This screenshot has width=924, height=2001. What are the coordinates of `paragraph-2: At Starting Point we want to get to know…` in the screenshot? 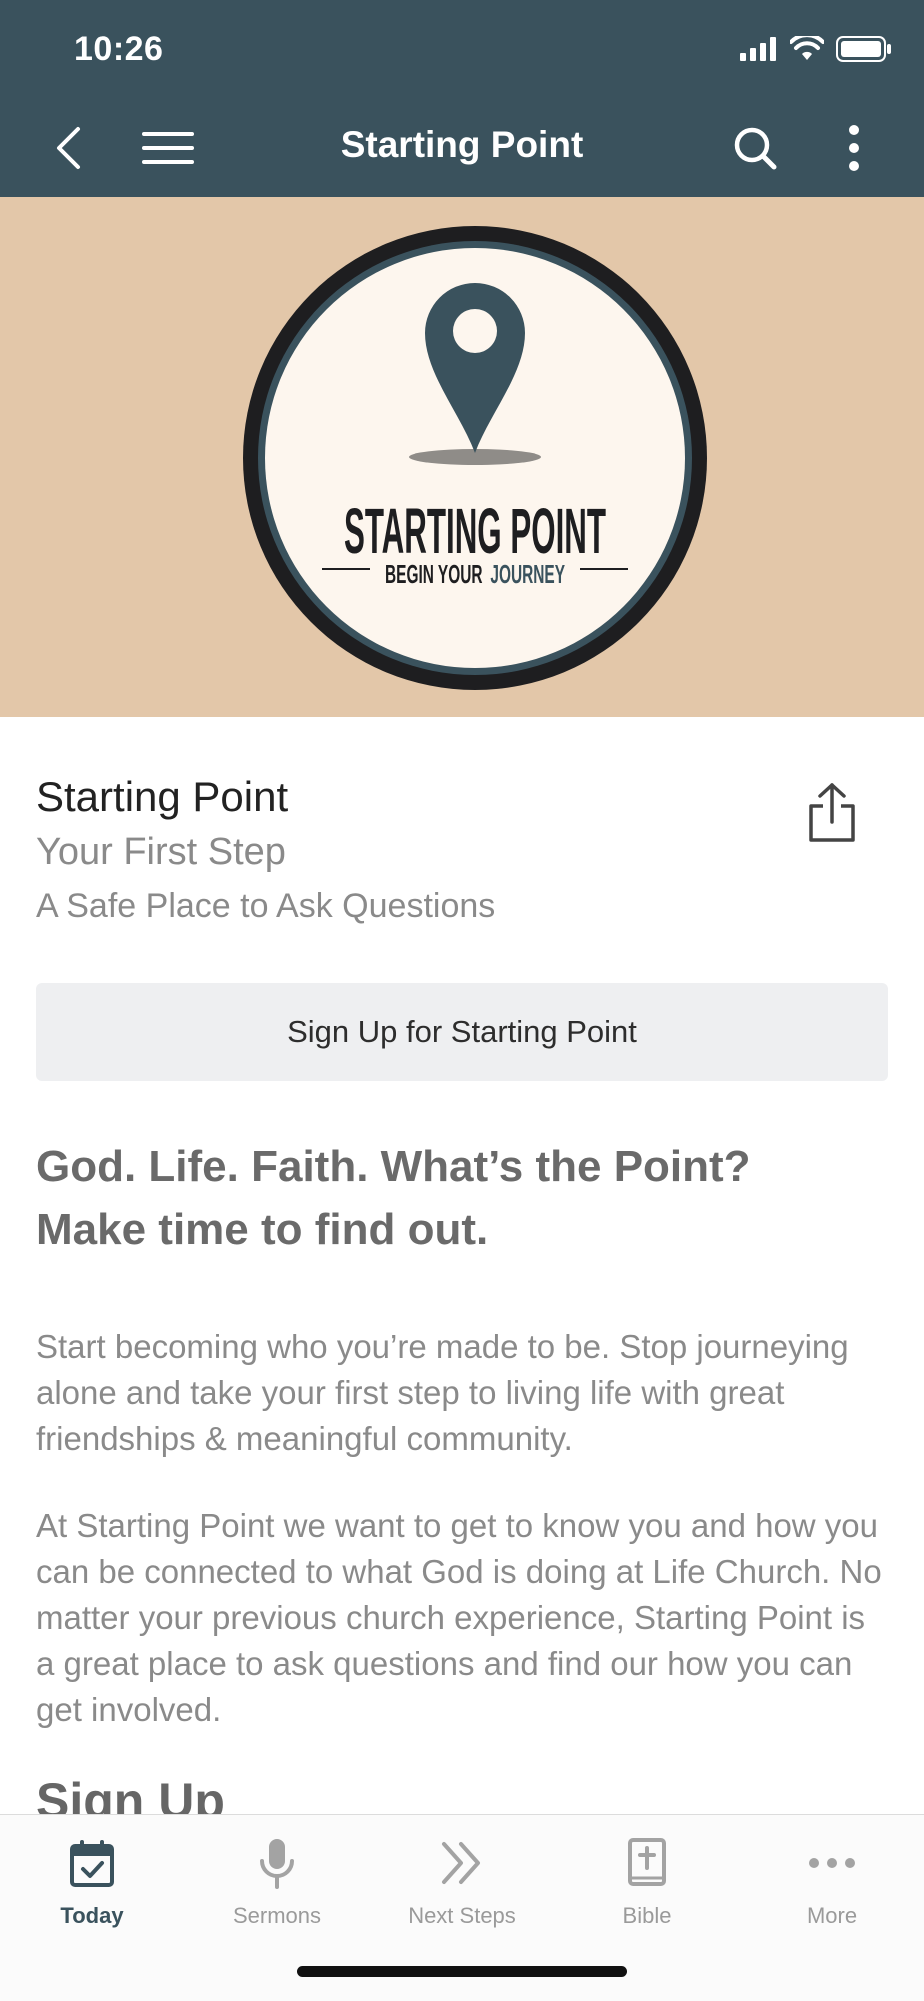 It's located at (459, 1617).